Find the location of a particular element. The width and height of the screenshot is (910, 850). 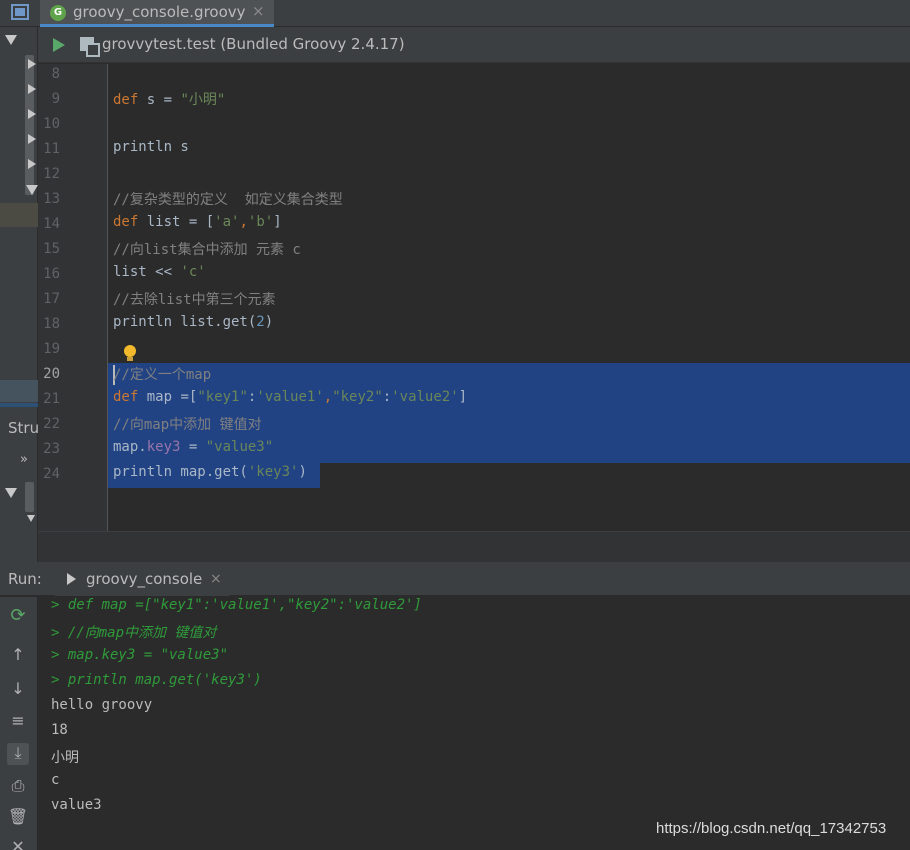

print-icon: ⎙ is located at coordinates (18, 787).